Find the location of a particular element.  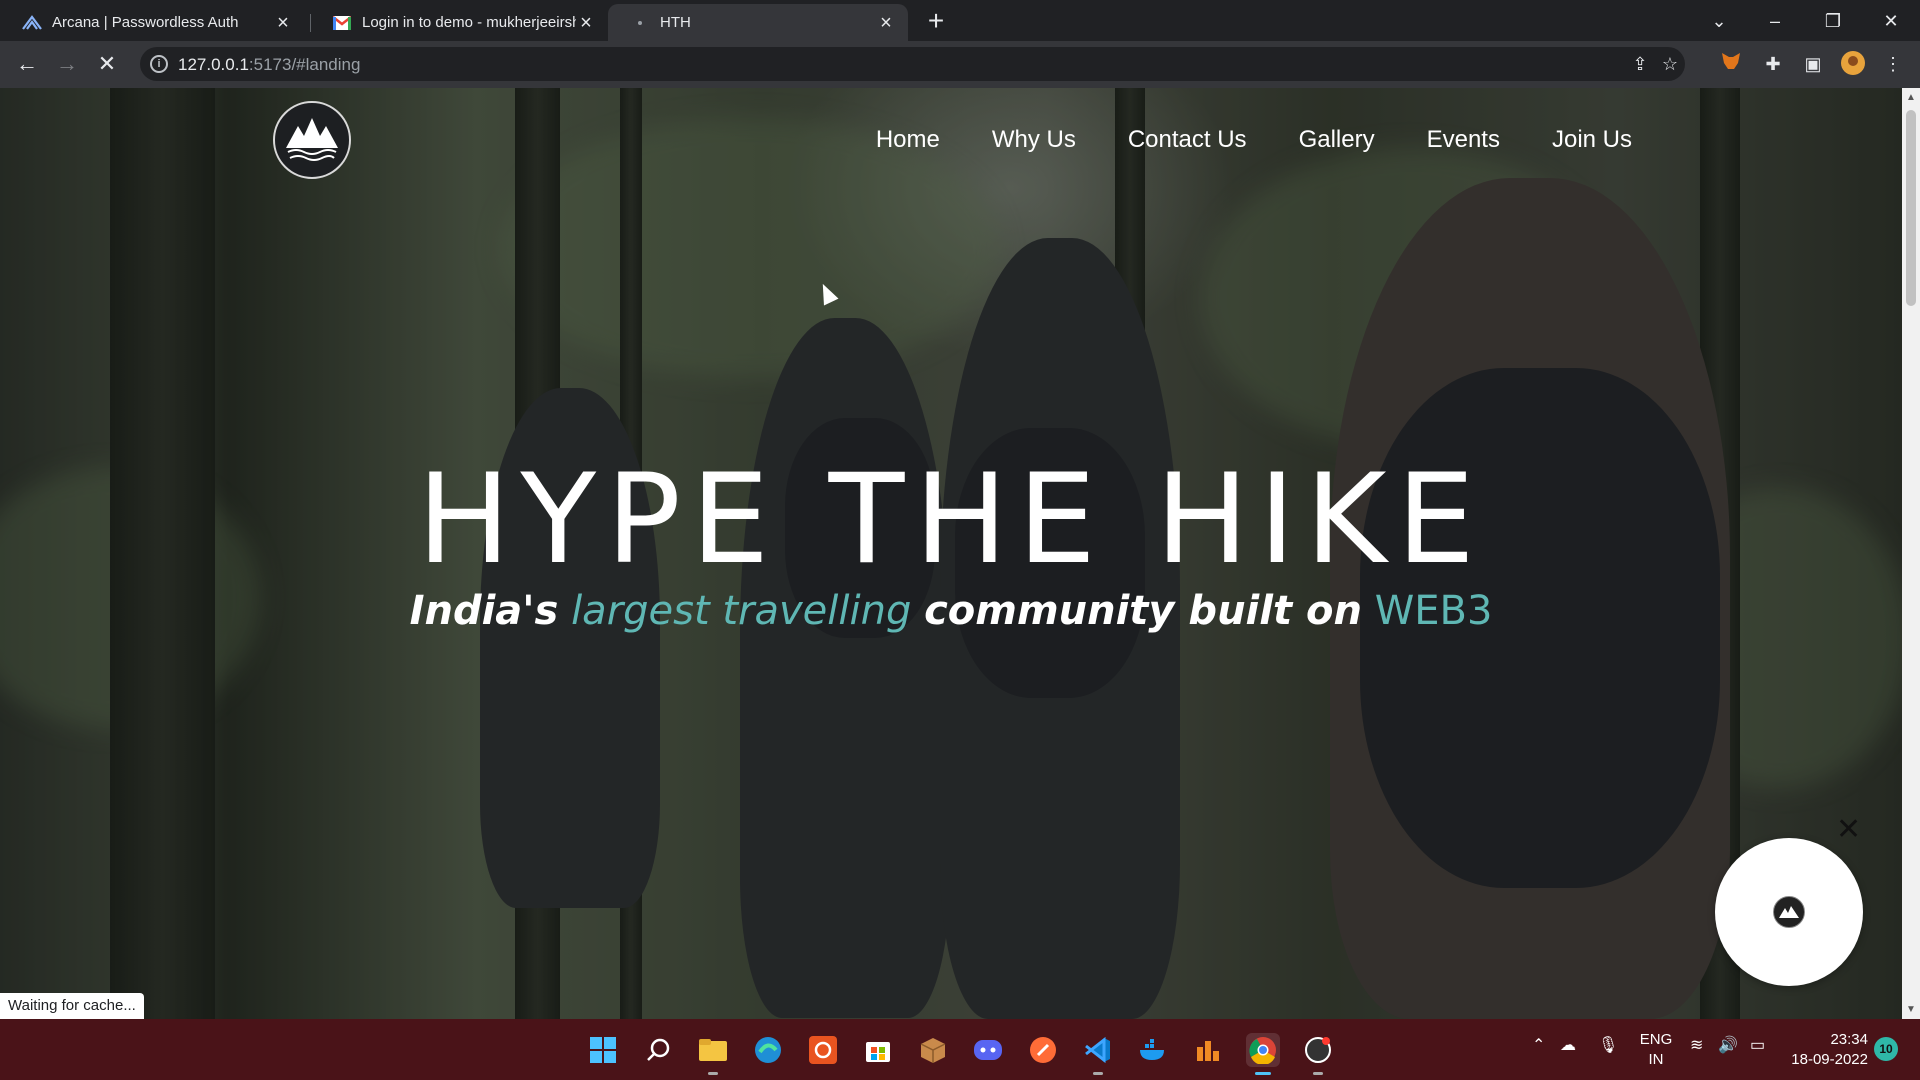

subtitle-part: India's is located at coordinates (484, 611).